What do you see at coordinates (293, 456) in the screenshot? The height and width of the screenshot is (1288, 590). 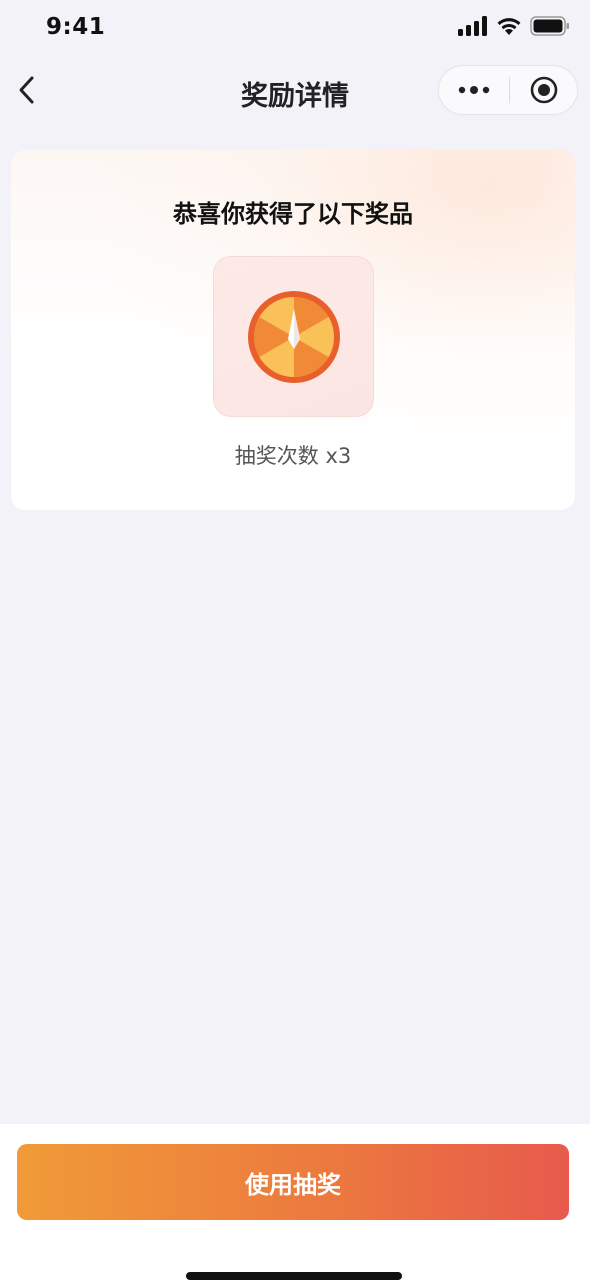 I see `prize-label: 抽奖次数 x3` at bounding box center [293, 456].